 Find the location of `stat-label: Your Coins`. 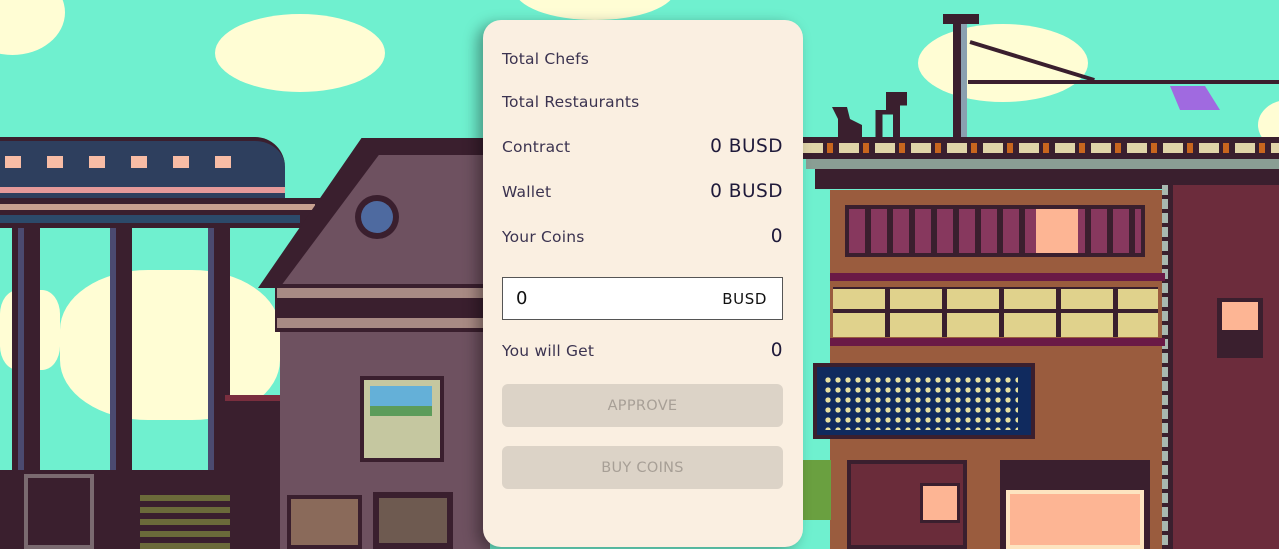

stat-label: Your Coins is located at coordinates (543, 236).